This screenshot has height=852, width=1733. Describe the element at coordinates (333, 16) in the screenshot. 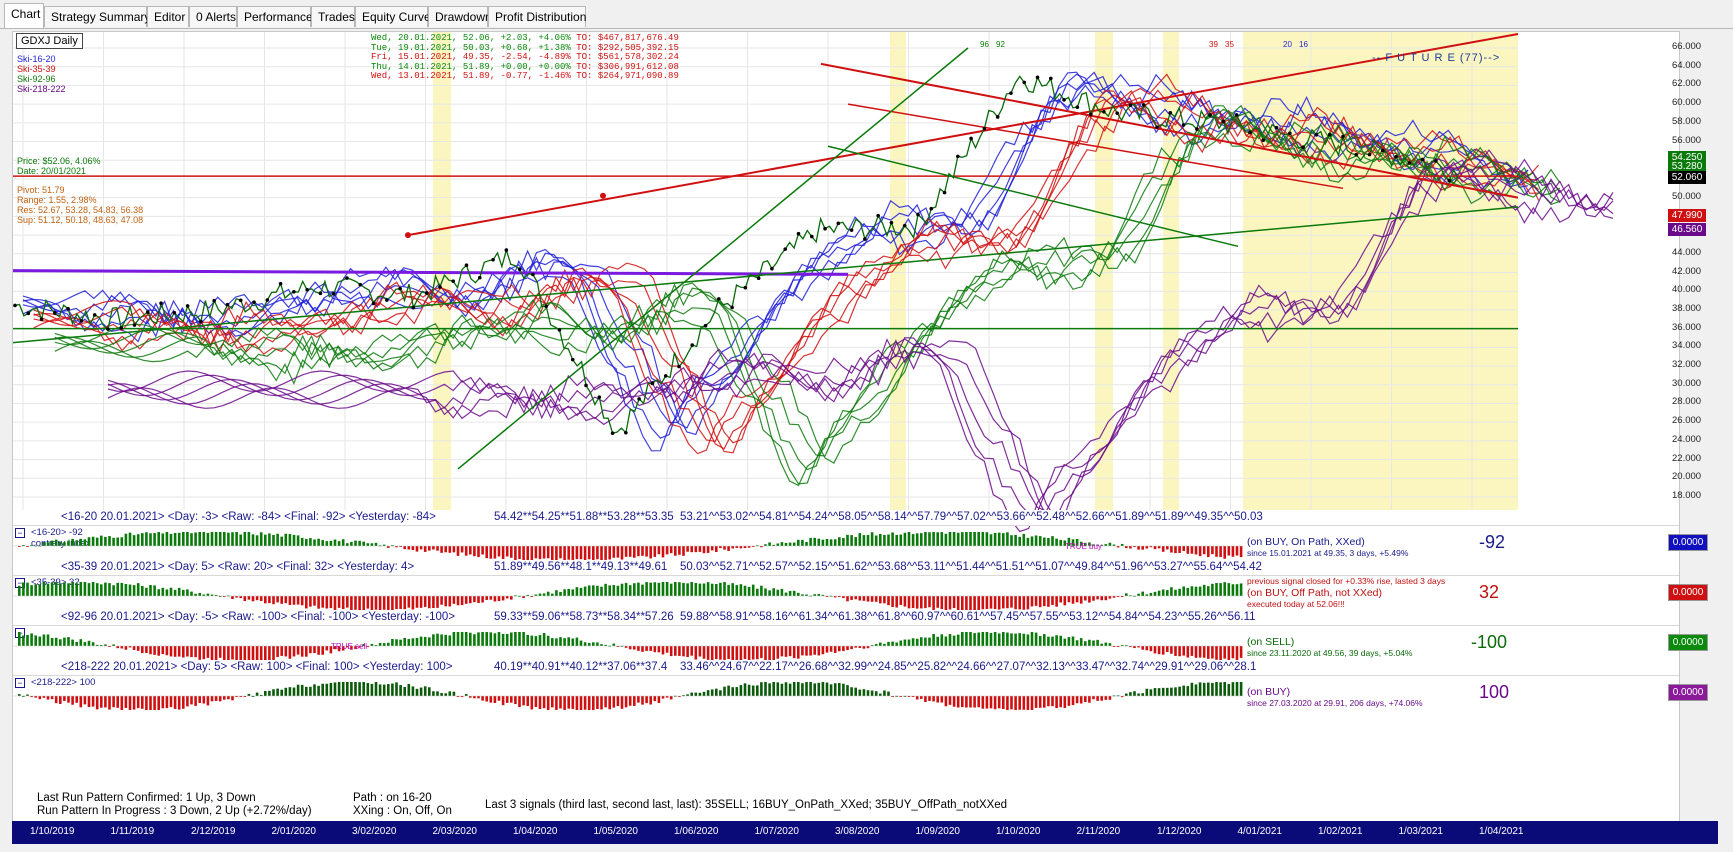

I see `tab-trades: Trades` at that location.